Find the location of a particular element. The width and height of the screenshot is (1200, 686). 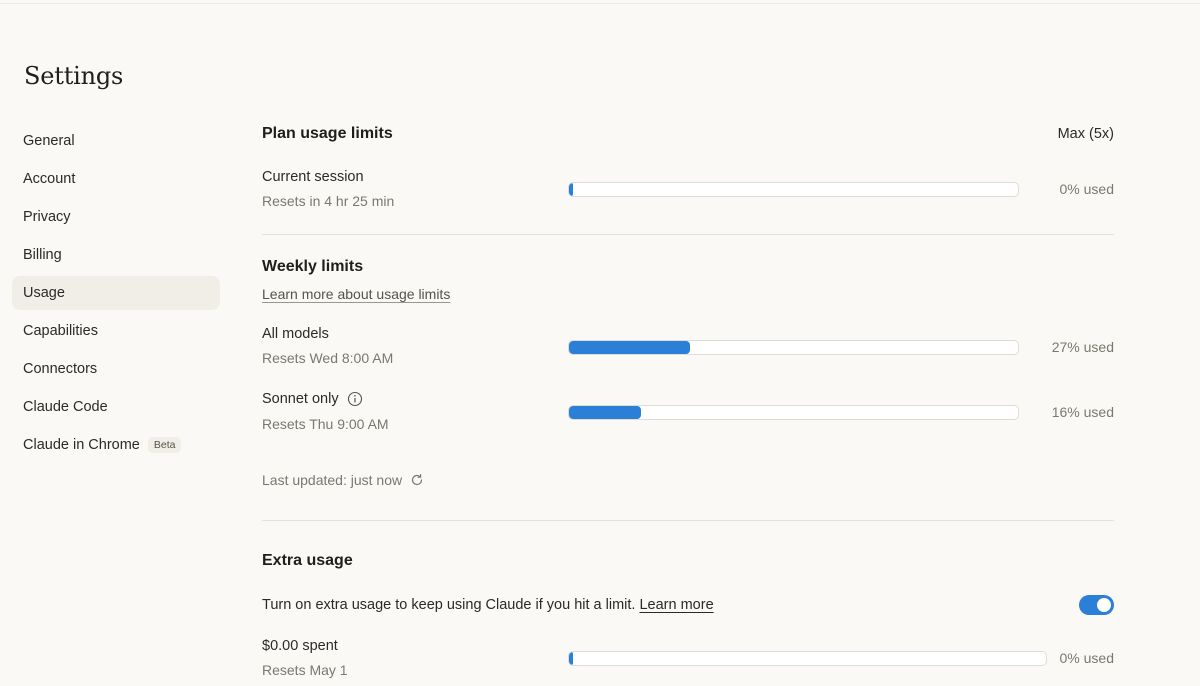

current-session-progress-bar is located at coordinates (793, 189).